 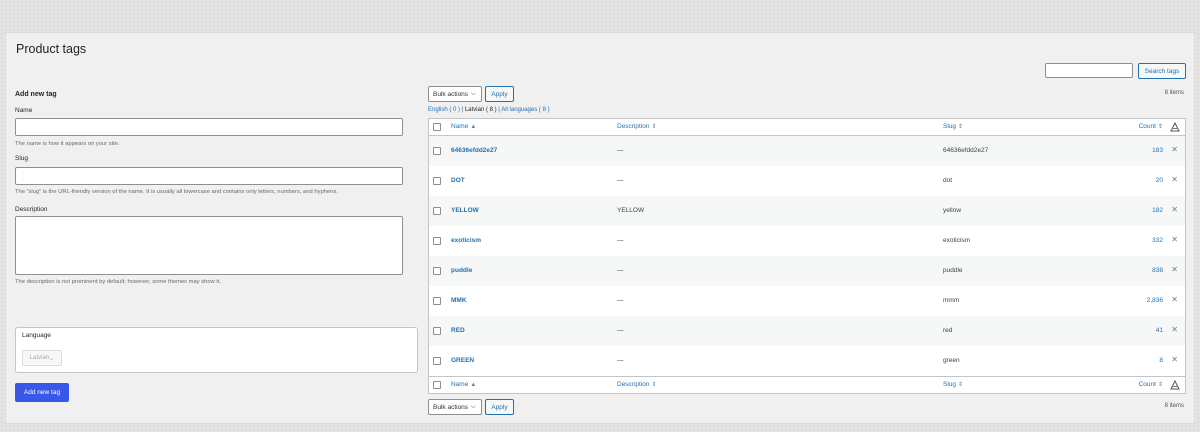 I want to click on tag-name-link: puddle, so click(x=461, y=270).